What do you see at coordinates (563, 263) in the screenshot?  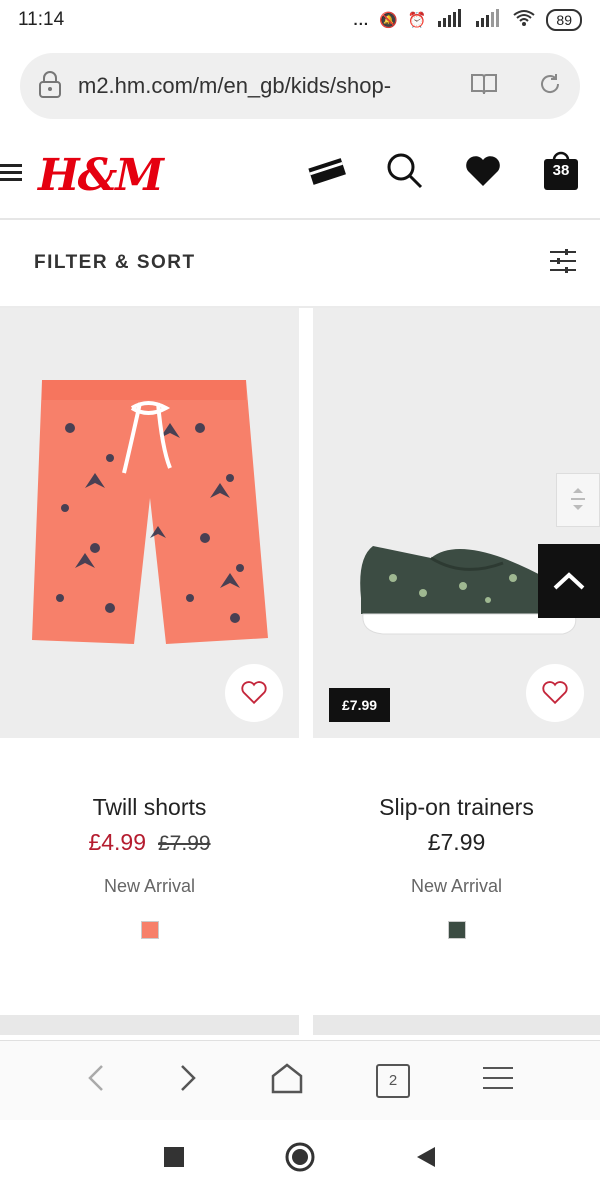 I see `filter-sliders-icon` at bounding box center [563, 263].